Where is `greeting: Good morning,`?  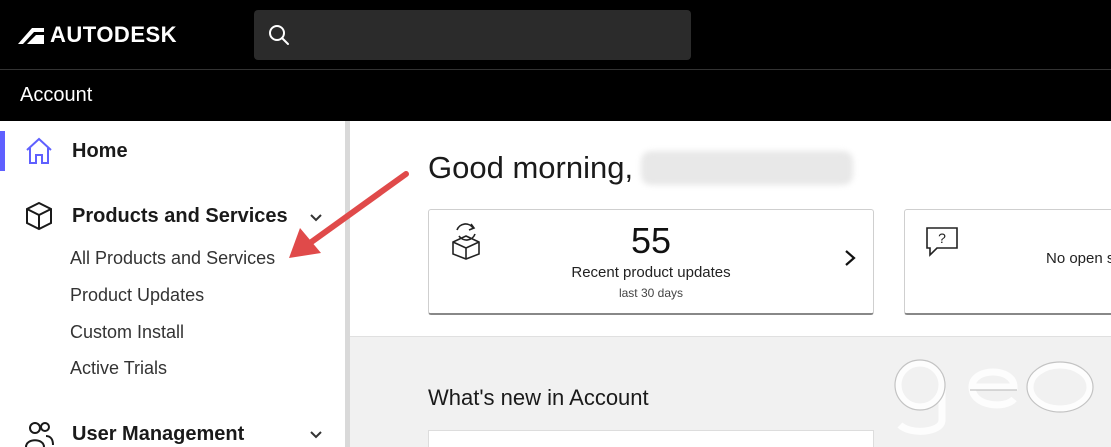 greeting: Good morning, is located at coordinates (641, 168).